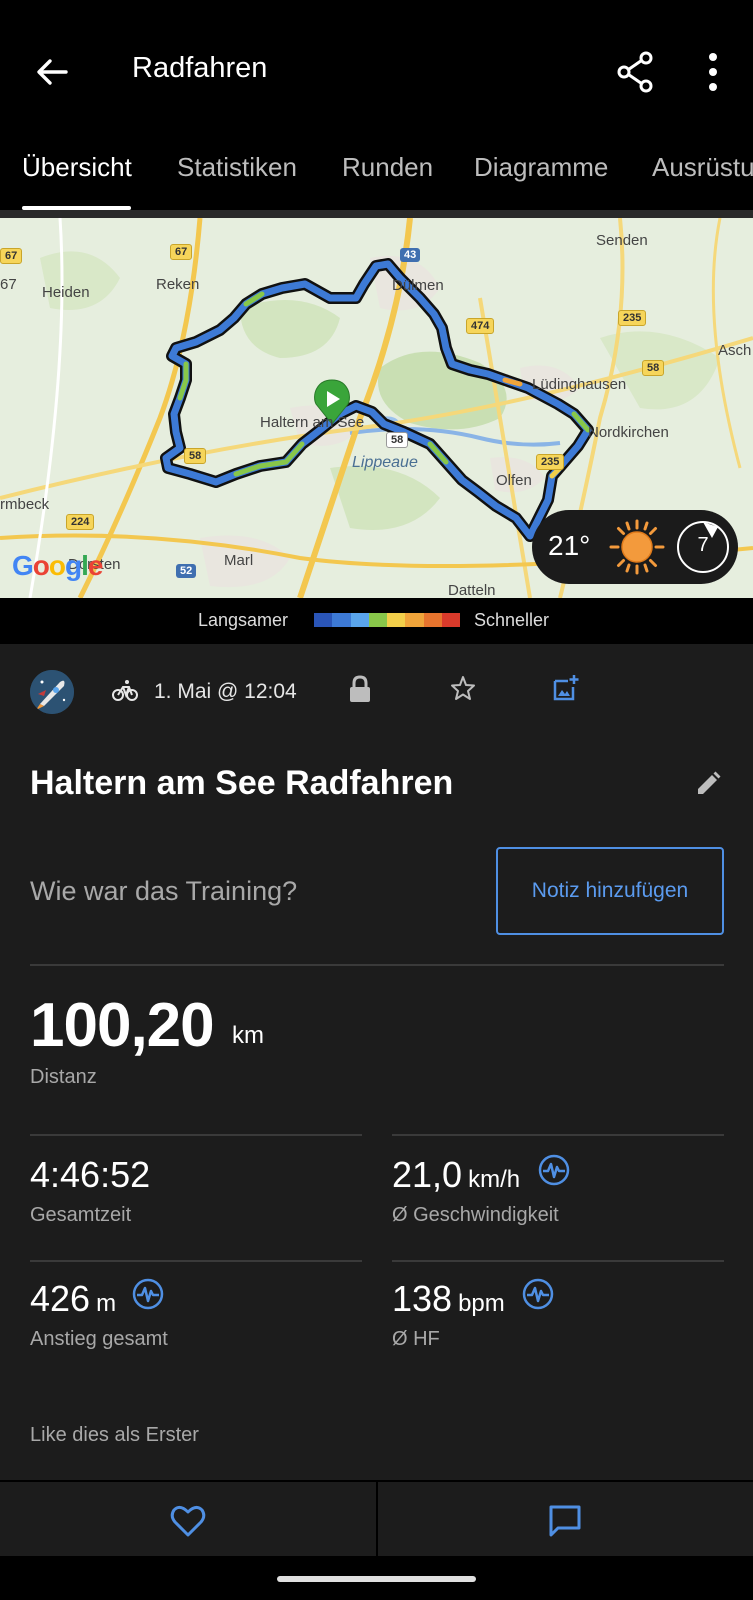 This screenshot has height=1600, width=753. Describe the element at coordinates (80, 522) in the screenshot. I see `road-number: 224` at that location.